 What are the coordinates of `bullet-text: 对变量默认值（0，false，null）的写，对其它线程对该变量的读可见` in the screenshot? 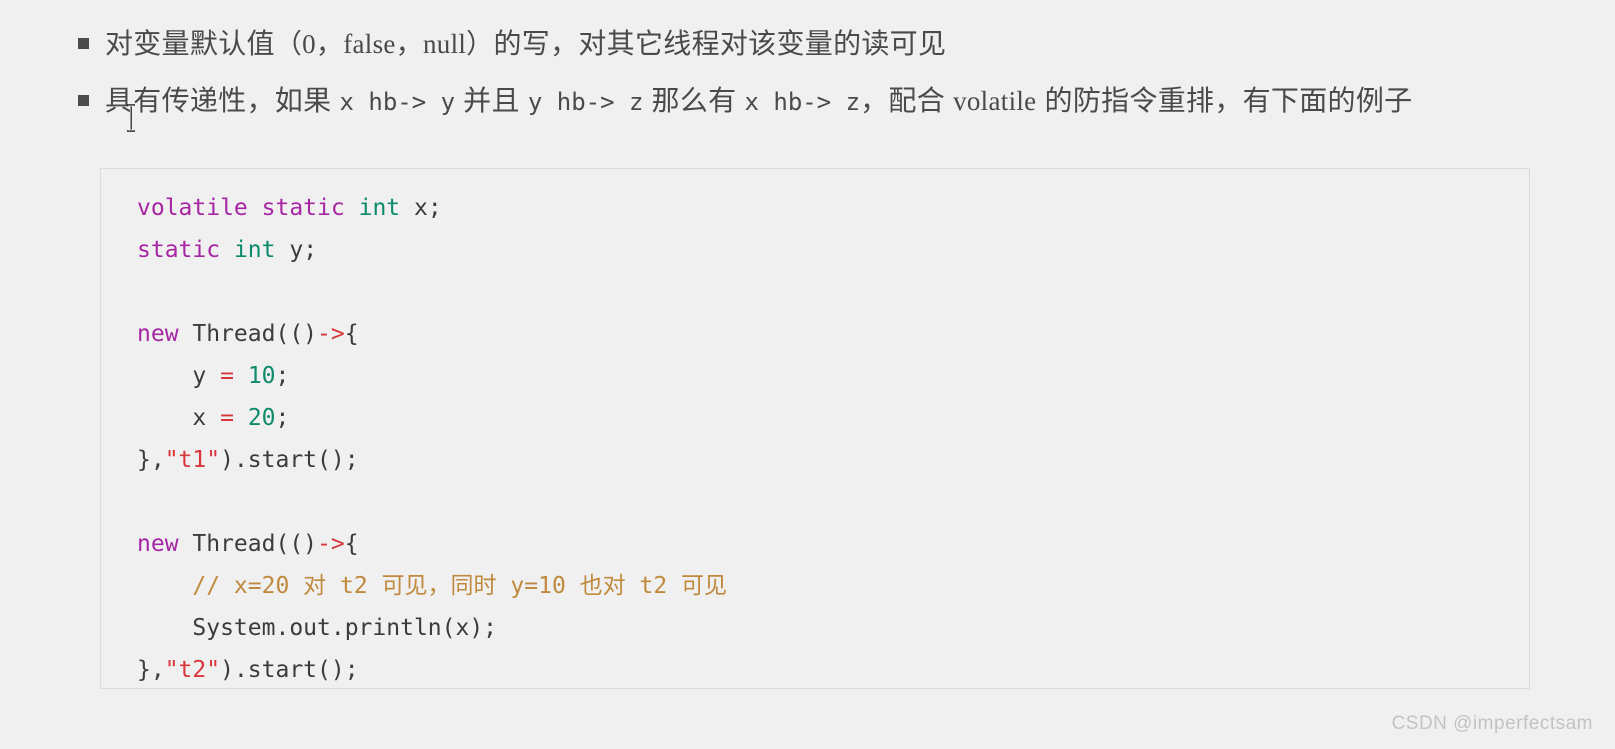 It's located at (525, 44).